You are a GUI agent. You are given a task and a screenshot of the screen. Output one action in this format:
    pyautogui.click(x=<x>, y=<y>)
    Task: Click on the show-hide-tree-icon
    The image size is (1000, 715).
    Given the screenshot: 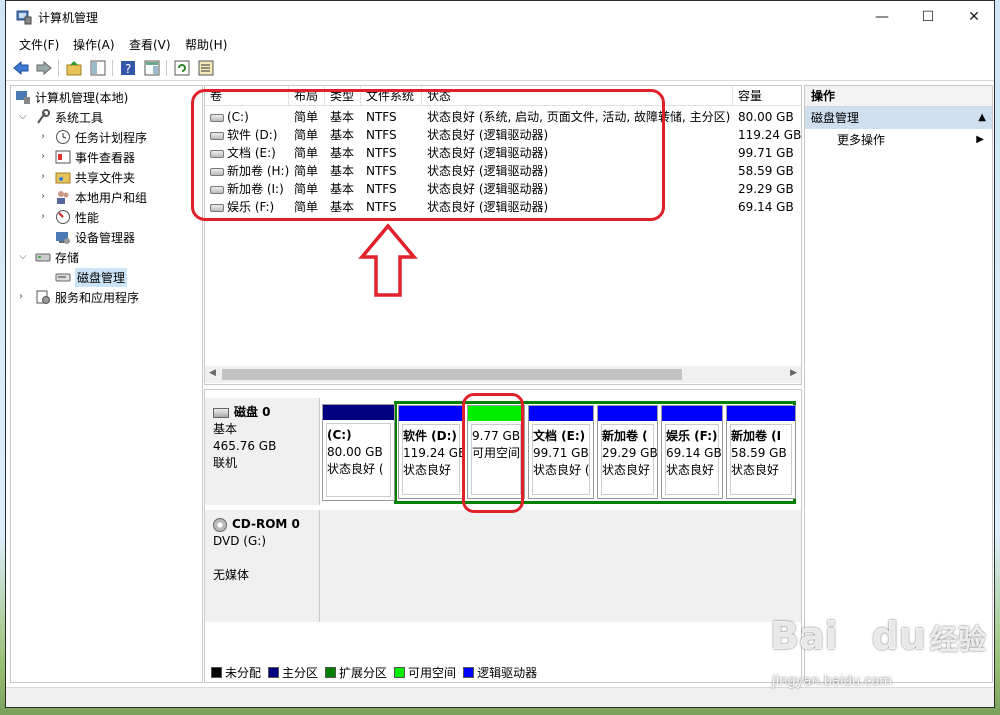 What is the action you would take?
    pyautogui.click(x=98, y=68)
    